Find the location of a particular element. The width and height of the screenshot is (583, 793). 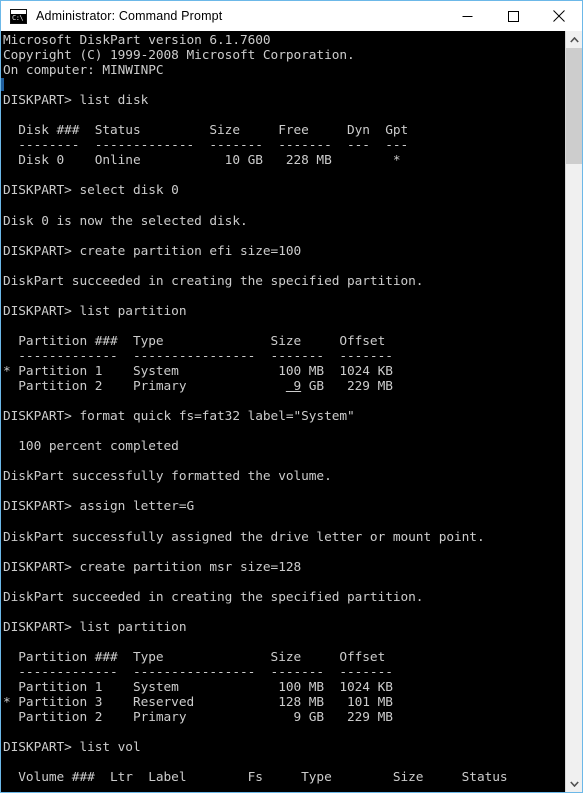

chevron-up-icon is located at coordinates (574, 39).